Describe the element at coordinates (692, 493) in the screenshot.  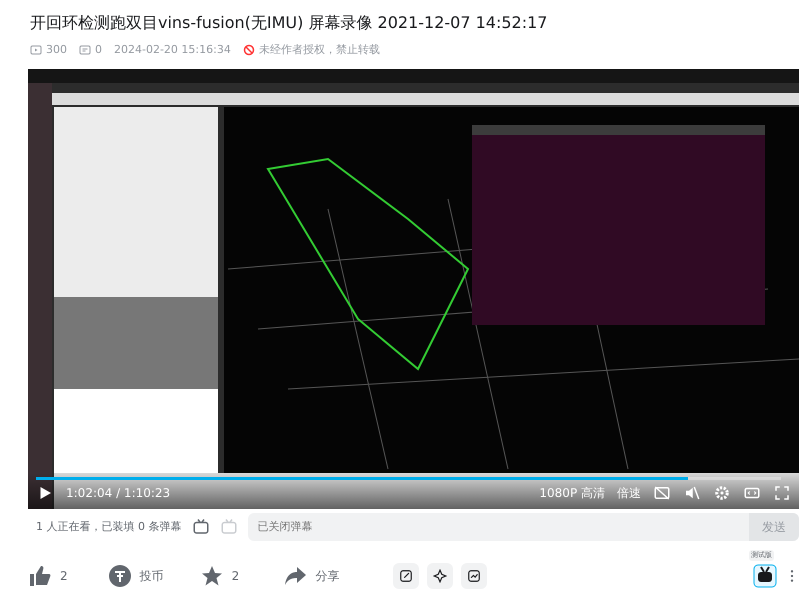
I see `mute-icon` at that location.